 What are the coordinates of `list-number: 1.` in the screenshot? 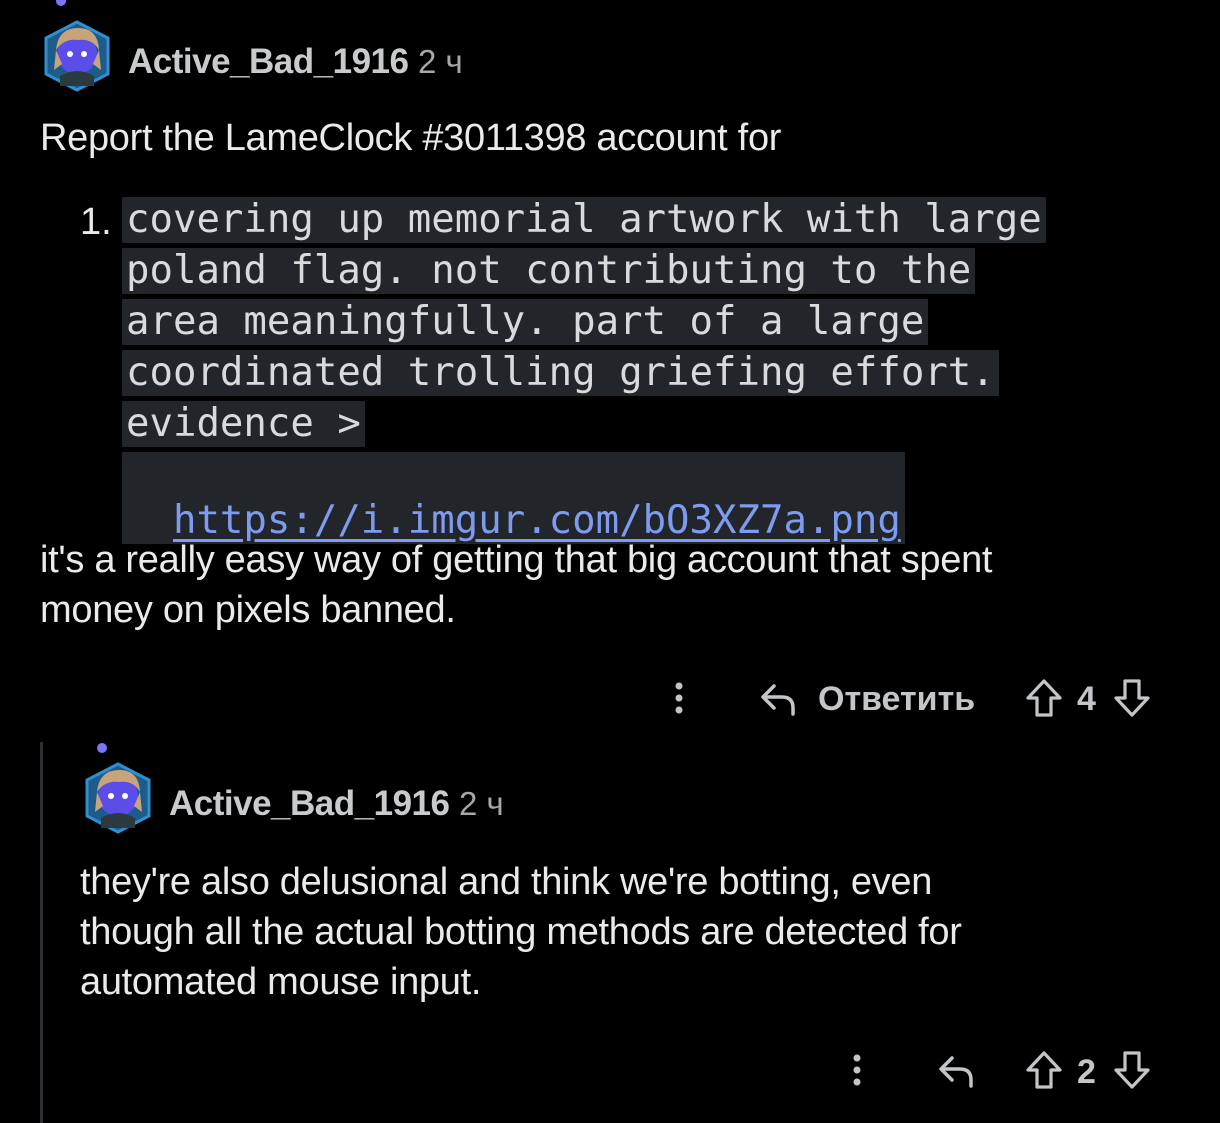 It's located at (96, 222).